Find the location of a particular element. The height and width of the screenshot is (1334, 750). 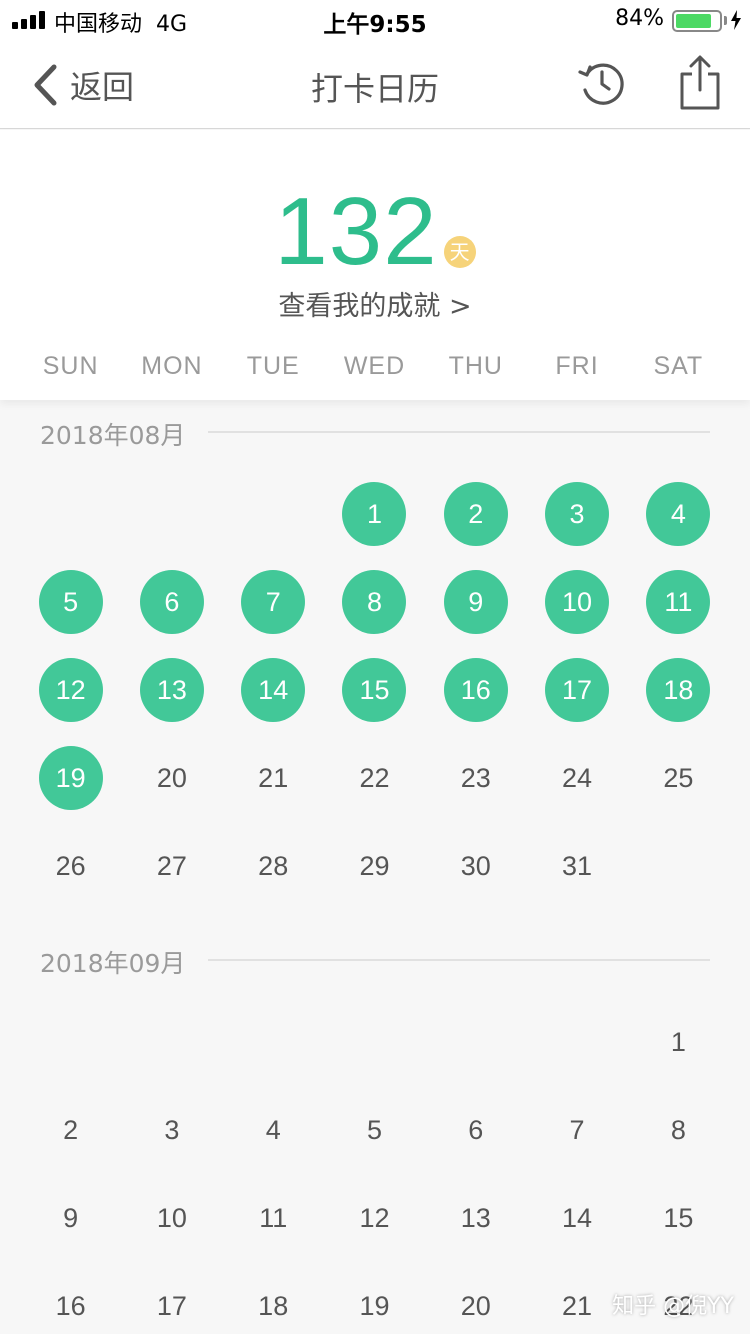

day-cell: 29 is located at coordinates (374, 866).